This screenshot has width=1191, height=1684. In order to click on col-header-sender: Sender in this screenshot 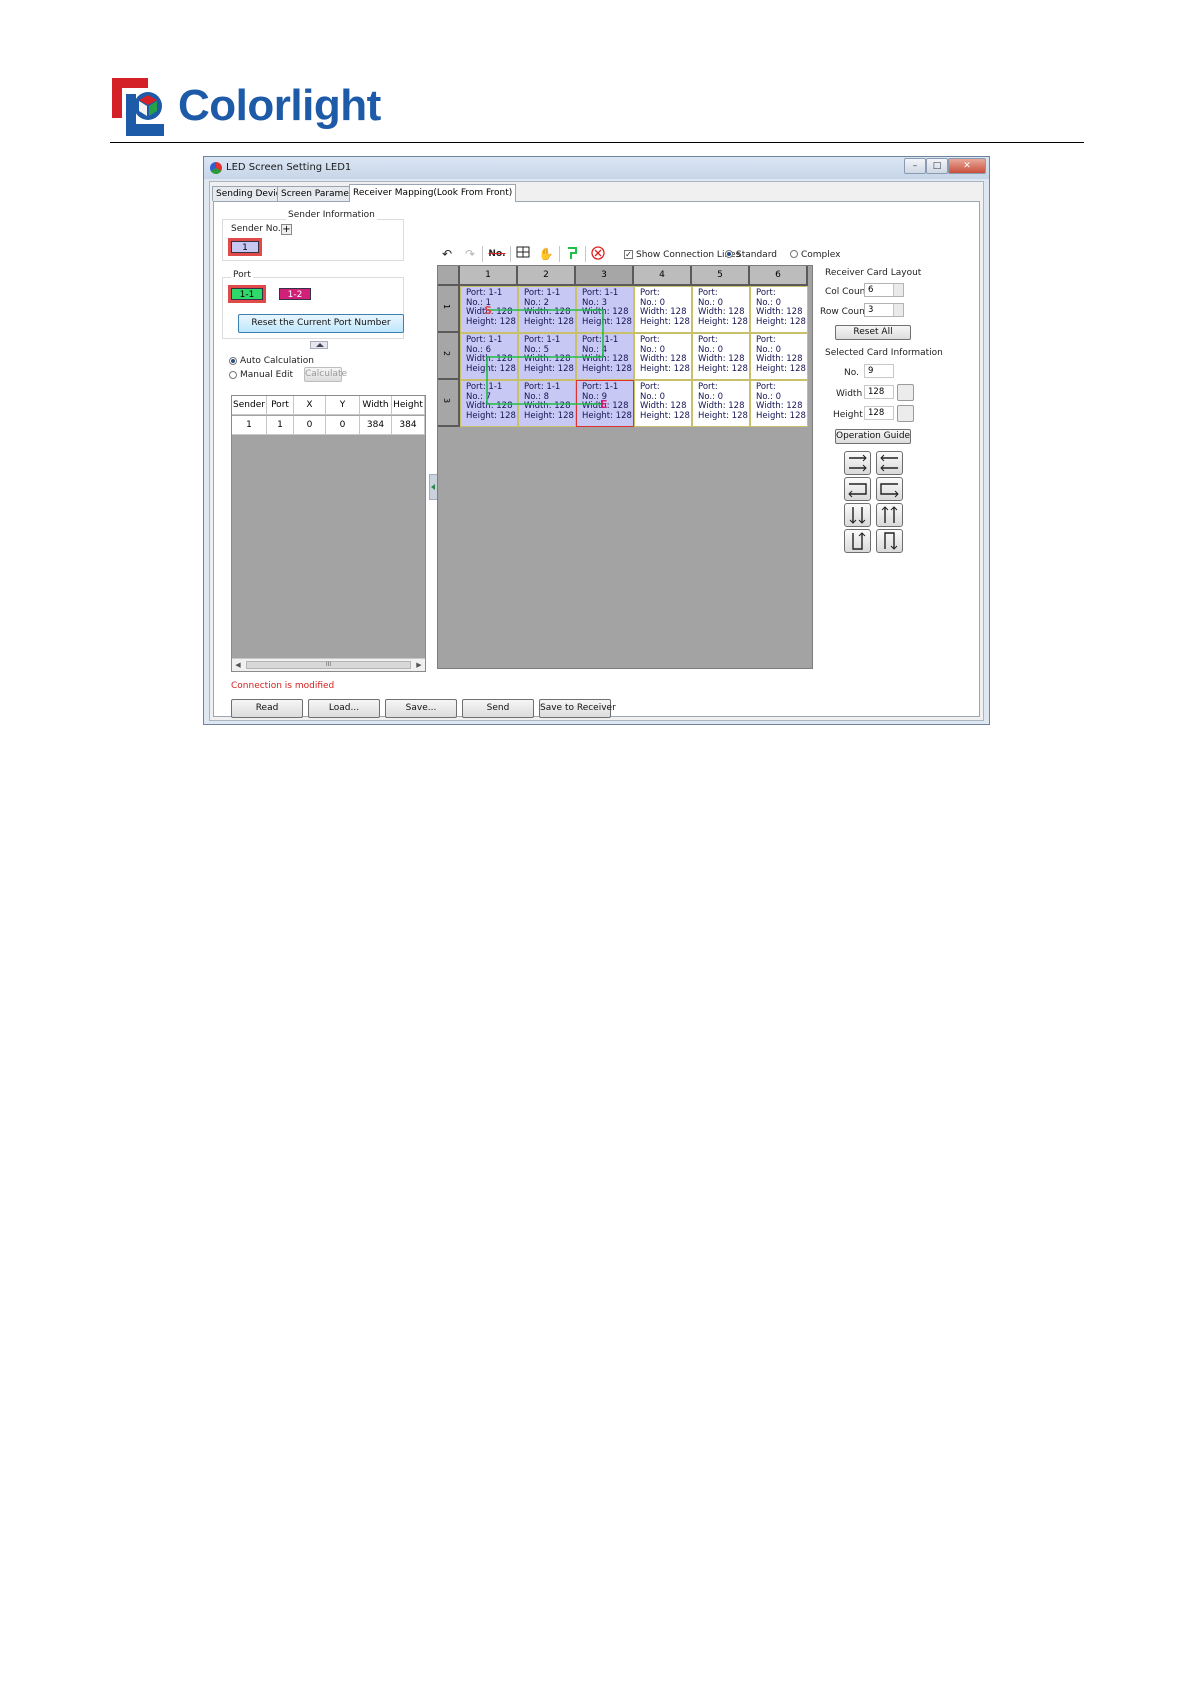, I will do `click(249, 405)`.